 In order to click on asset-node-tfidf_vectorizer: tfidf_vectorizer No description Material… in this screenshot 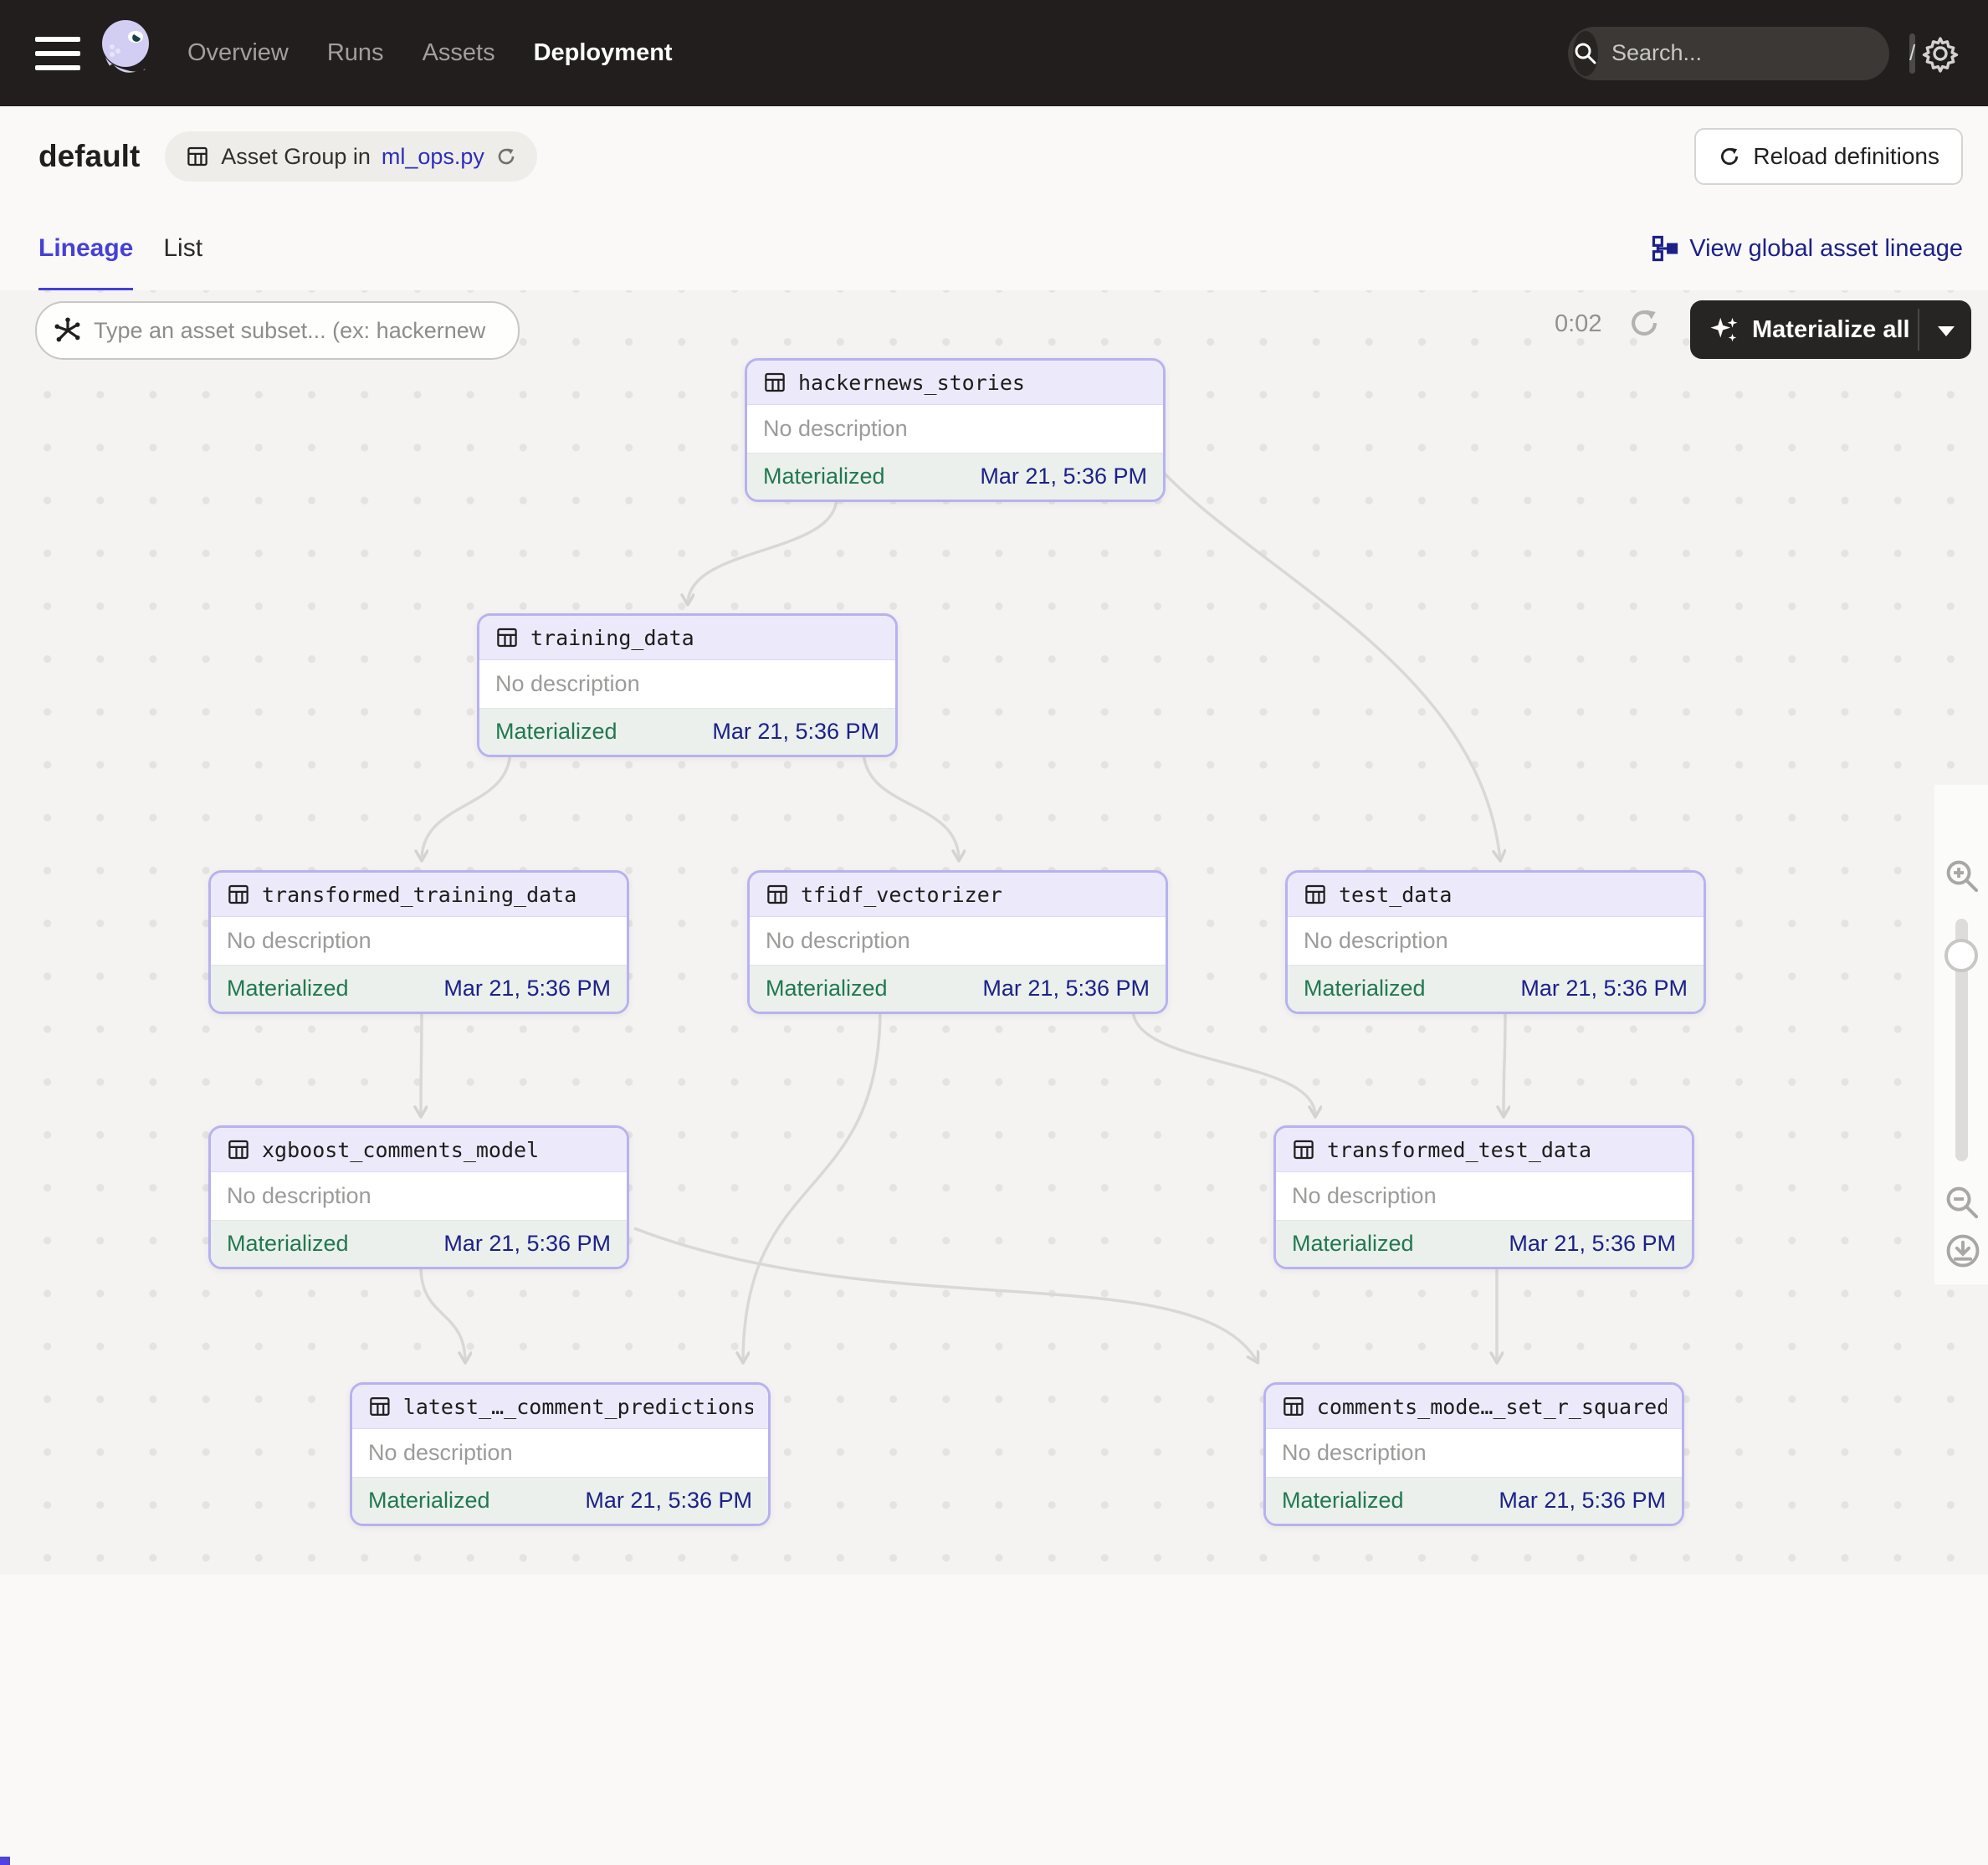, I will do `click(958, 942)`.